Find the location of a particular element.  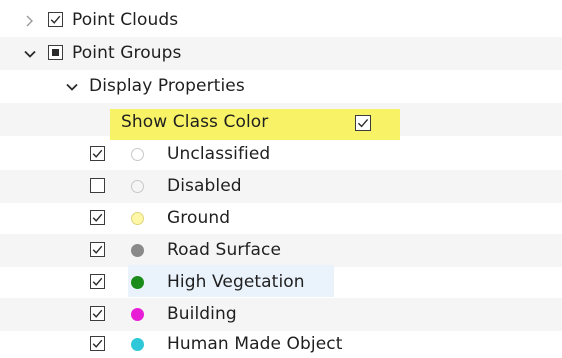

show-class-color-label: Show Class Color is located at coordinates (195, 122).